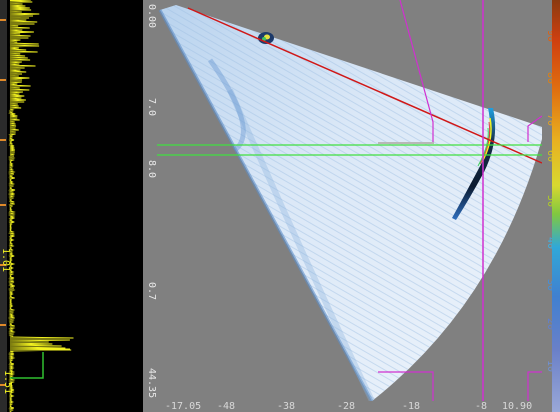 The height and width of the screenshot is (412, 560). I want to click on axis-left-value: -17.05, so click(183, 406).